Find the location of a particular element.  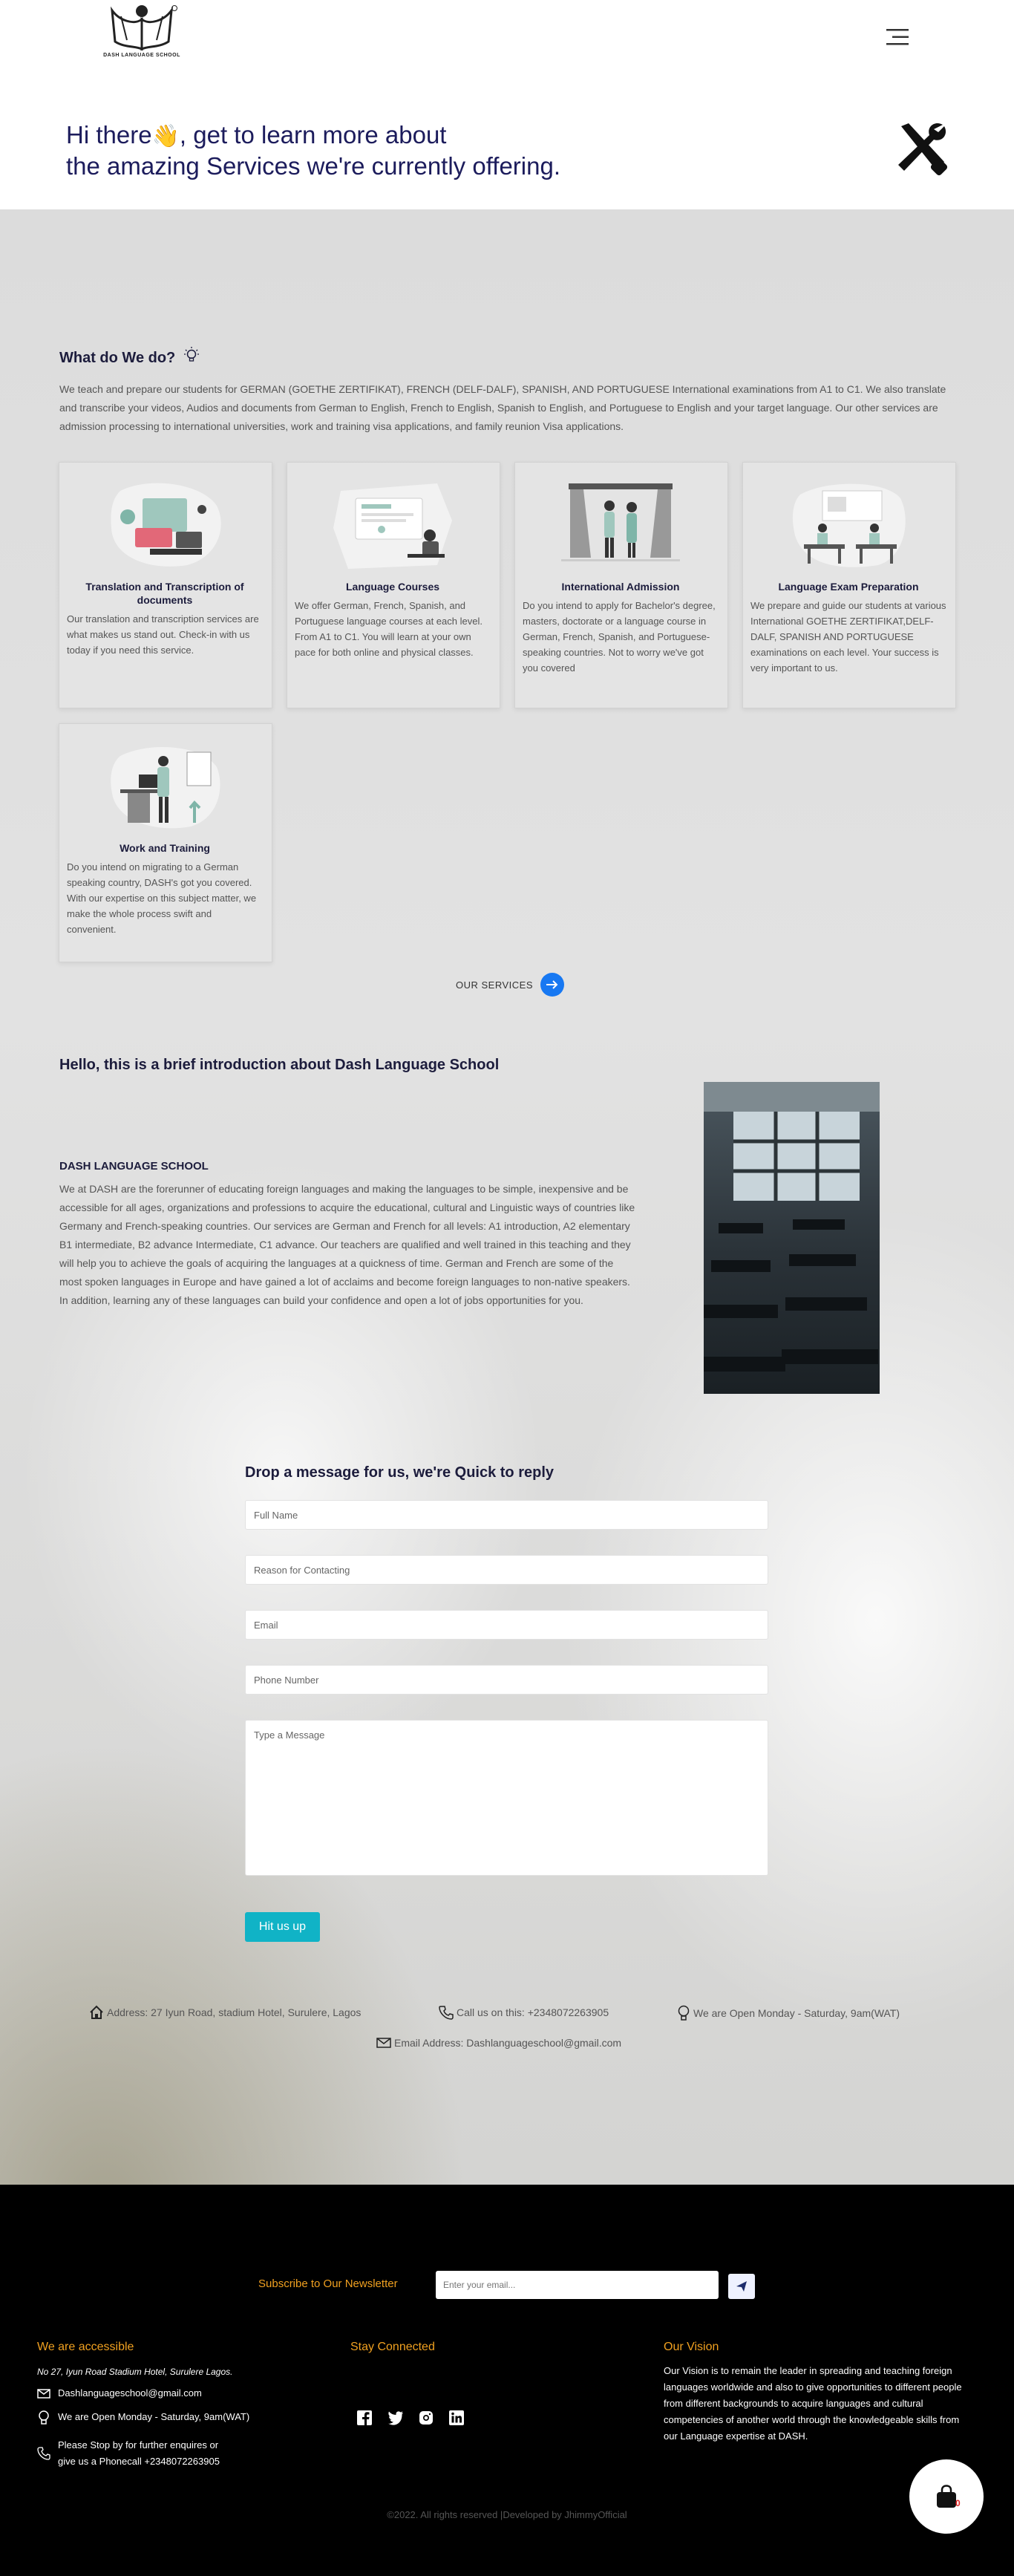

footer-phone-line1: Please Stop by for further enquires or is located at coordinates (138, 2445).